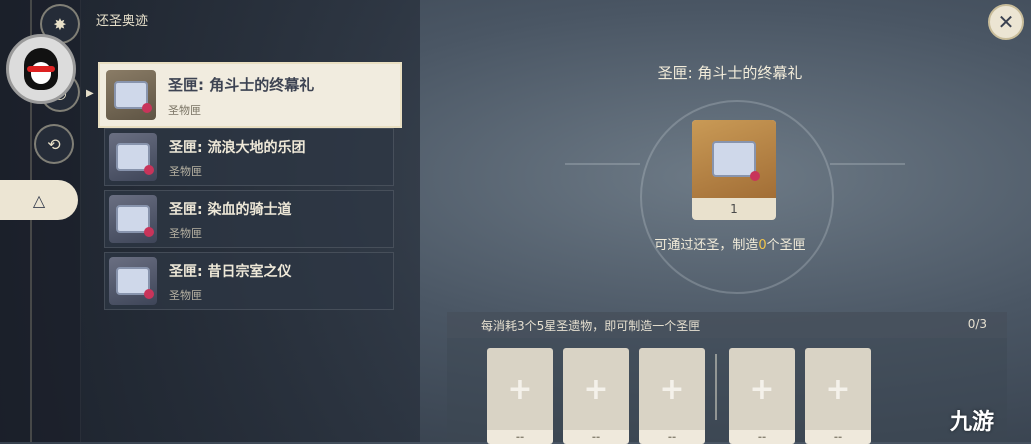 This screenshot has width=1031, height=444. What do you see at coordinates (706, 245) in the screenshot?
I see `craft-prefix: 可通过还圣，制造` at bounding box center [706, 245].